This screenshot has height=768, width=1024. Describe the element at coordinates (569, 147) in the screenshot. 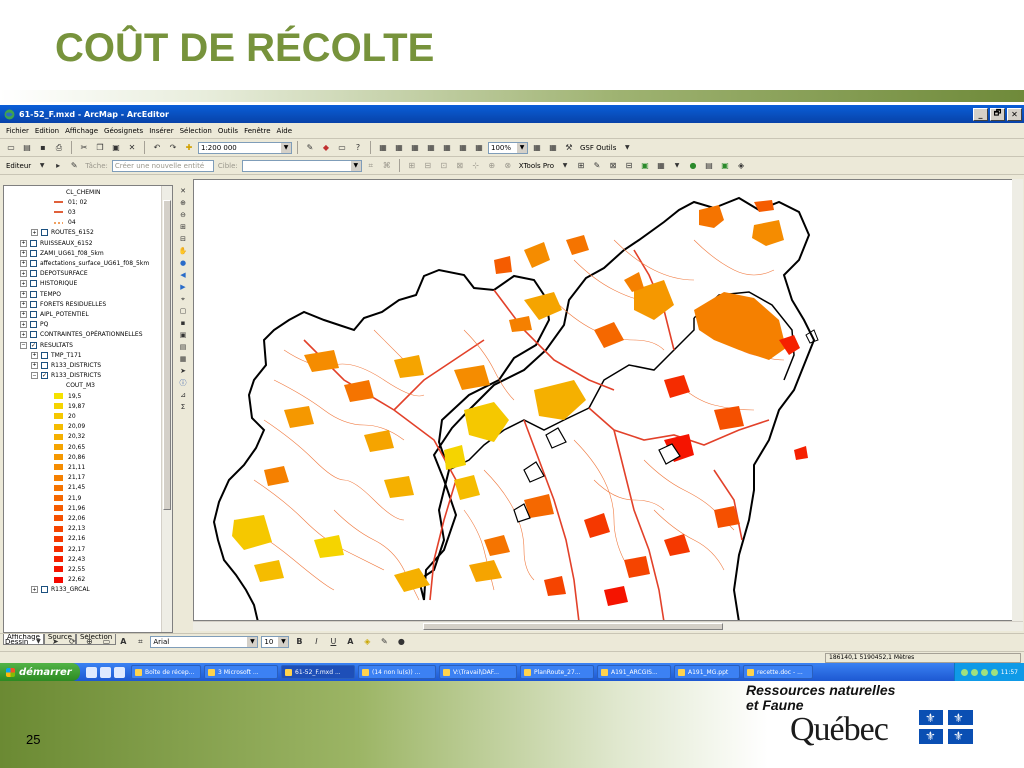

I see `toolbox-icon: ⚒` at that location.